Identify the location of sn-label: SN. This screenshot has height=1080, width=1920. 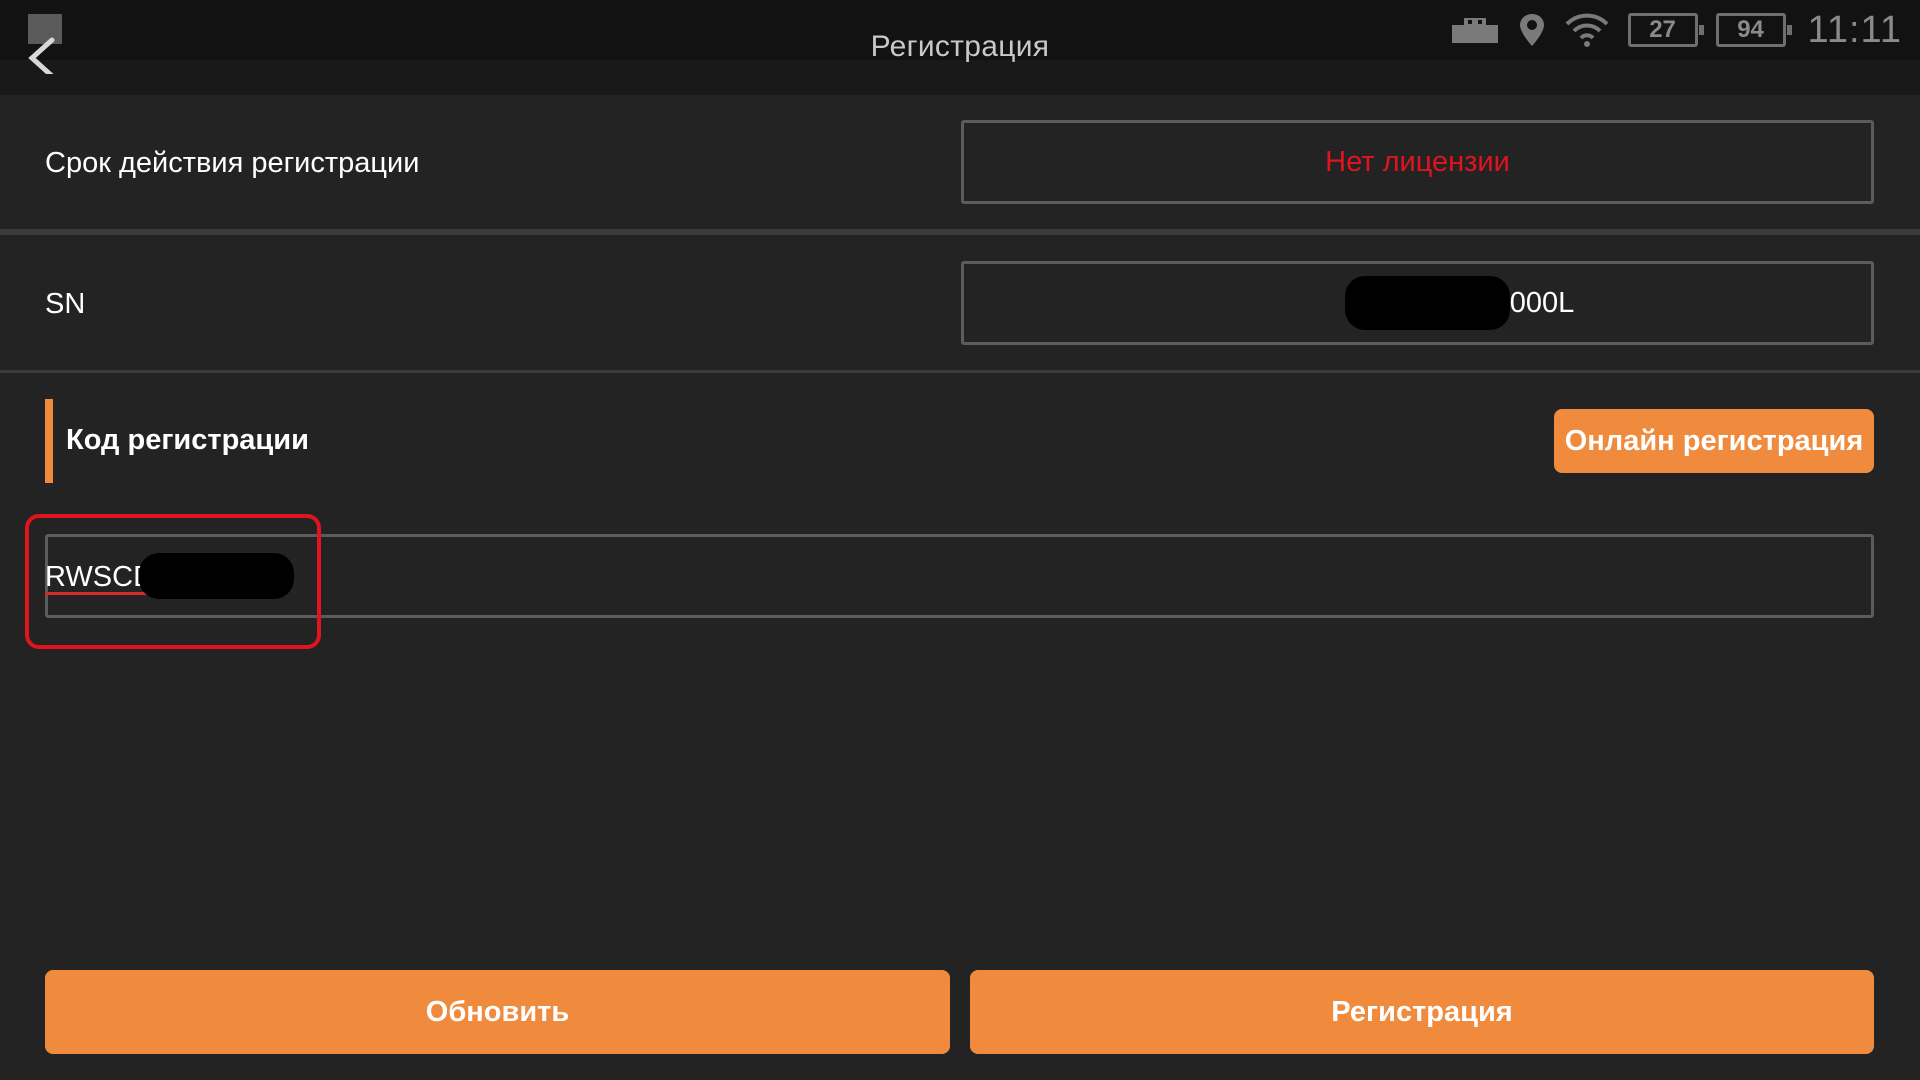
(65, 304).